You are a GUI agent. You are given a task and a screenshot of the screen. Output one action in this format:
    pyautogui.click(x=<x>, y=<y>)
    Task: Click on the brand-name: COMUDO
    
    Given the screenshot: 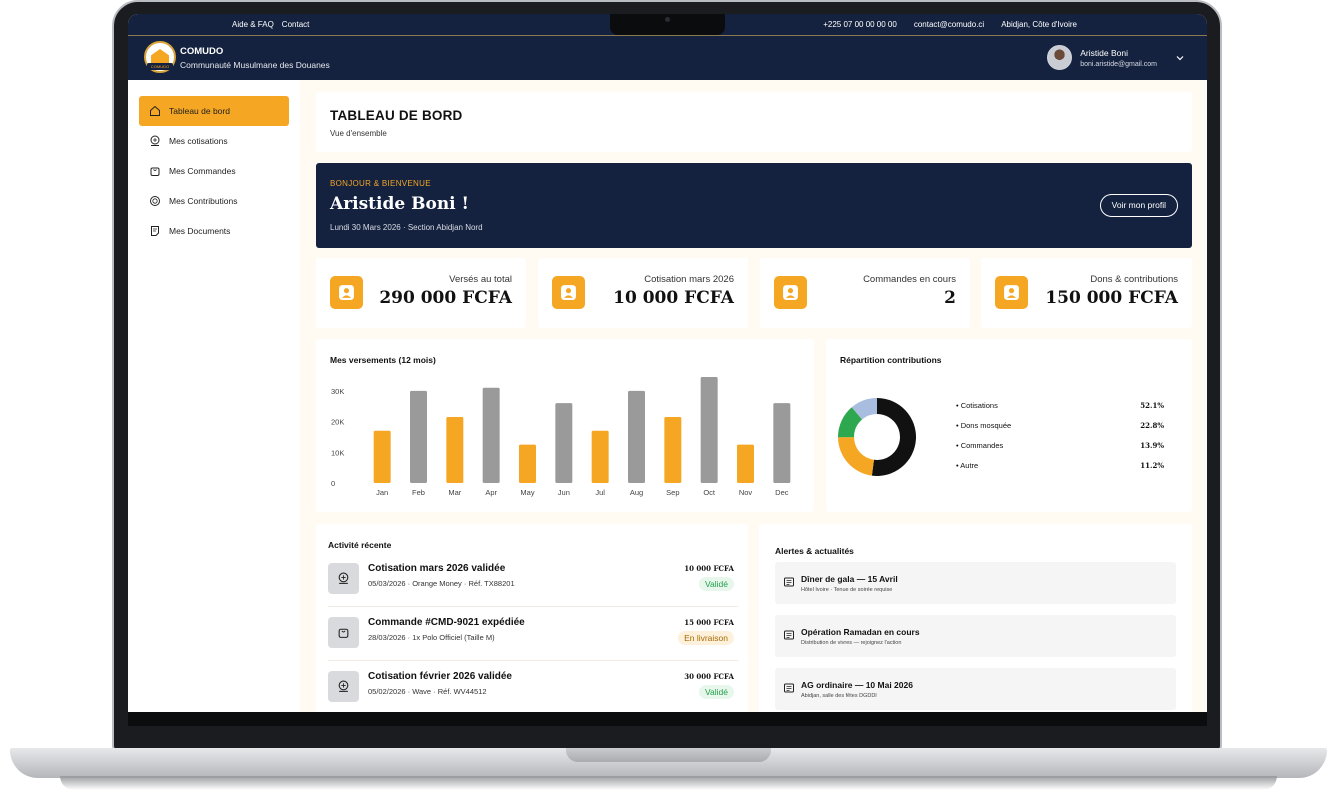 What is the action you would take?
    pyautogui.click(x=202, y=51)
    